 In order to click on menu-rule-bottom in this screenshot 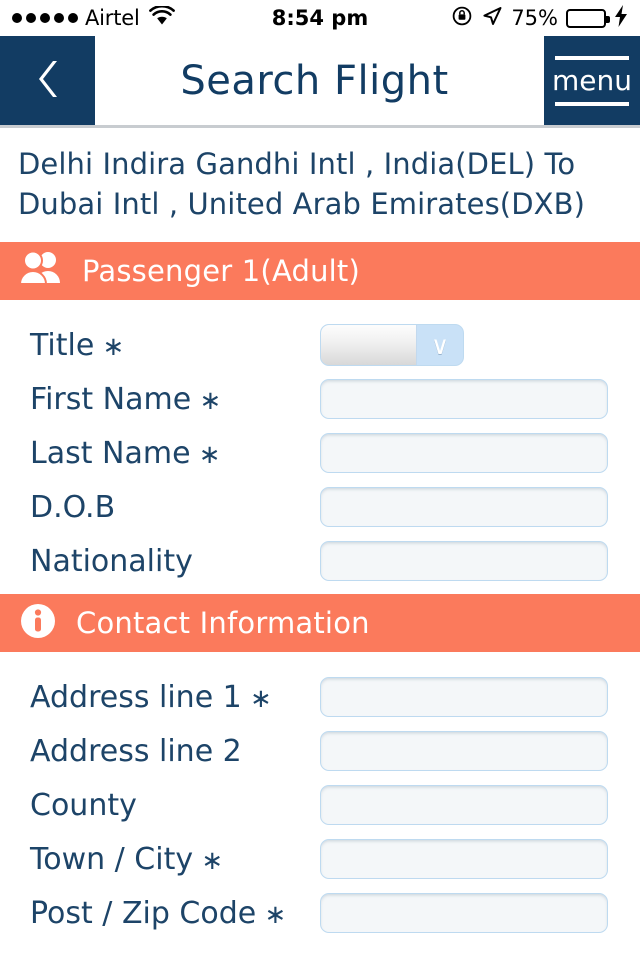, I will do `click(592, 103)`.